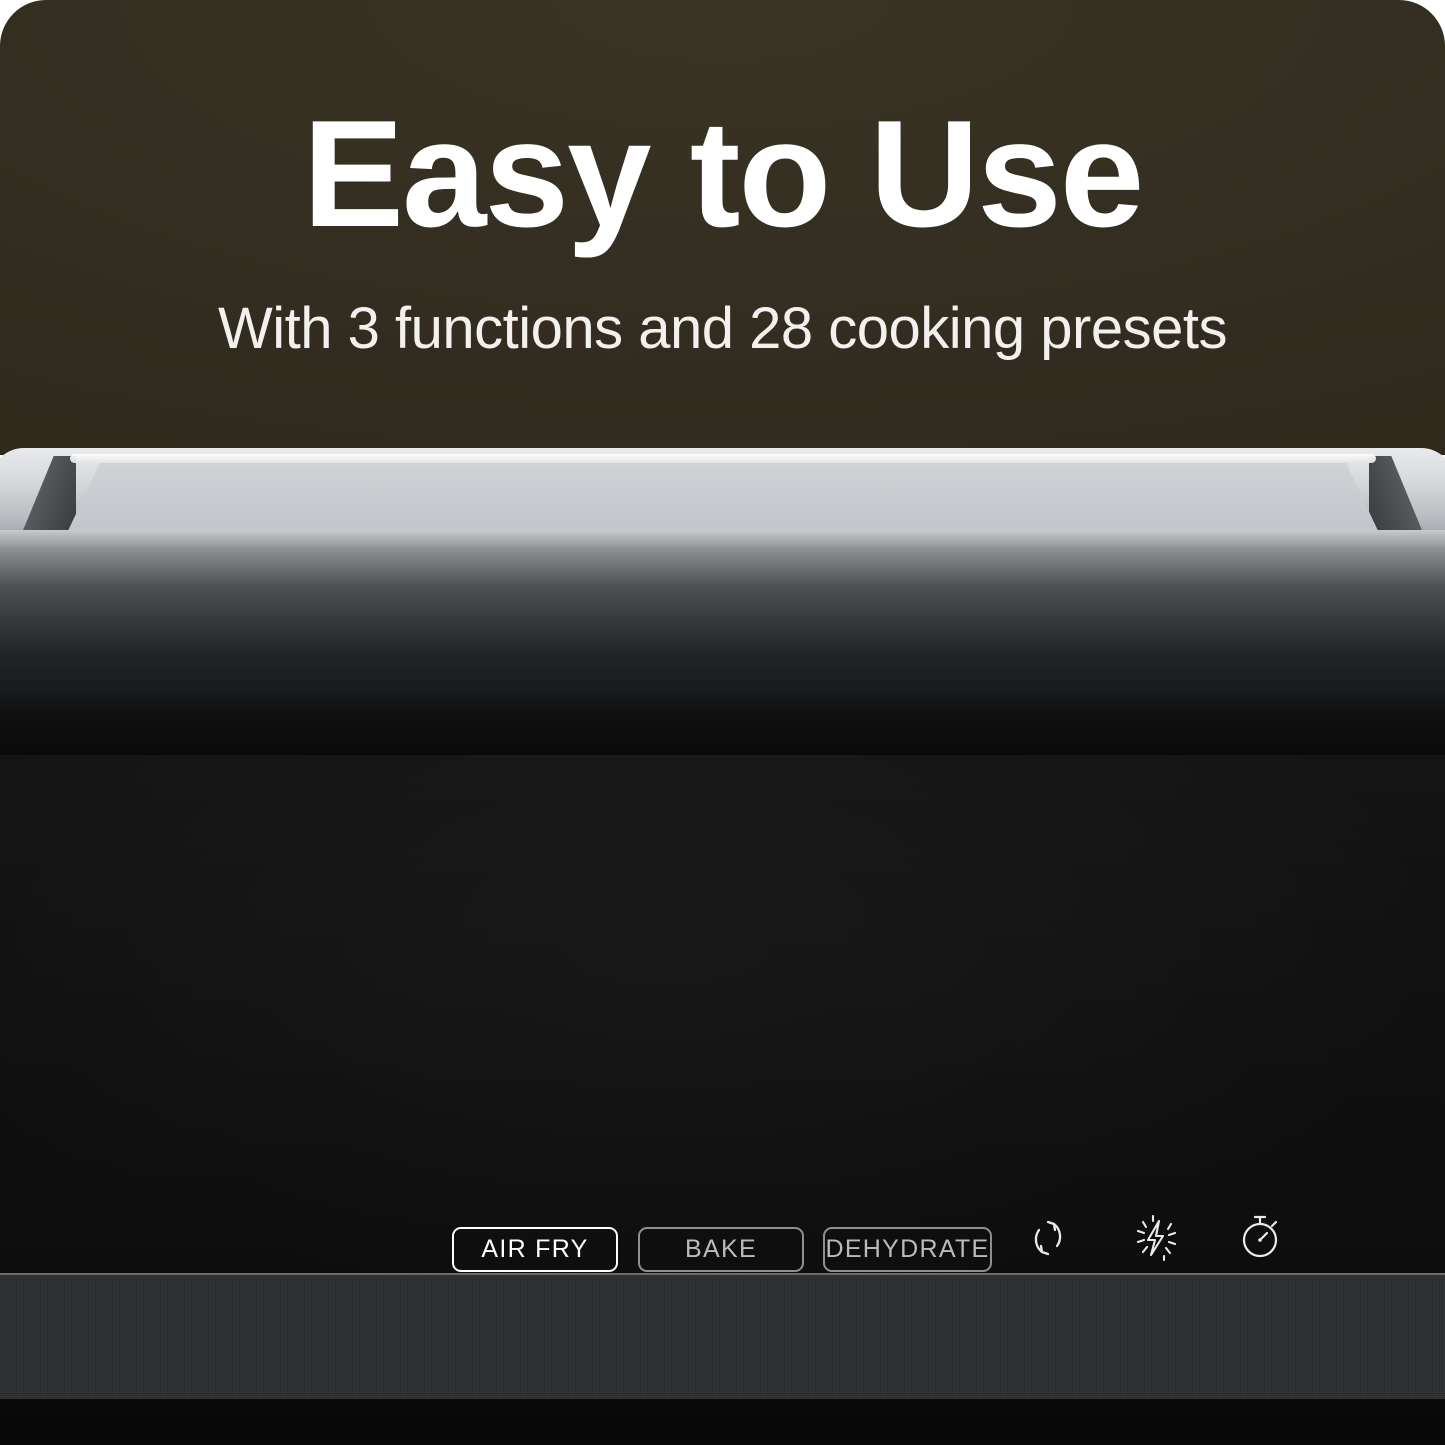 The height and width of the screenshot is (1445, 1445). What do you see at coordinates (722, 1338) in the screenshot?
I see `appliance-base-texture` at bounding box center [722, 1338].